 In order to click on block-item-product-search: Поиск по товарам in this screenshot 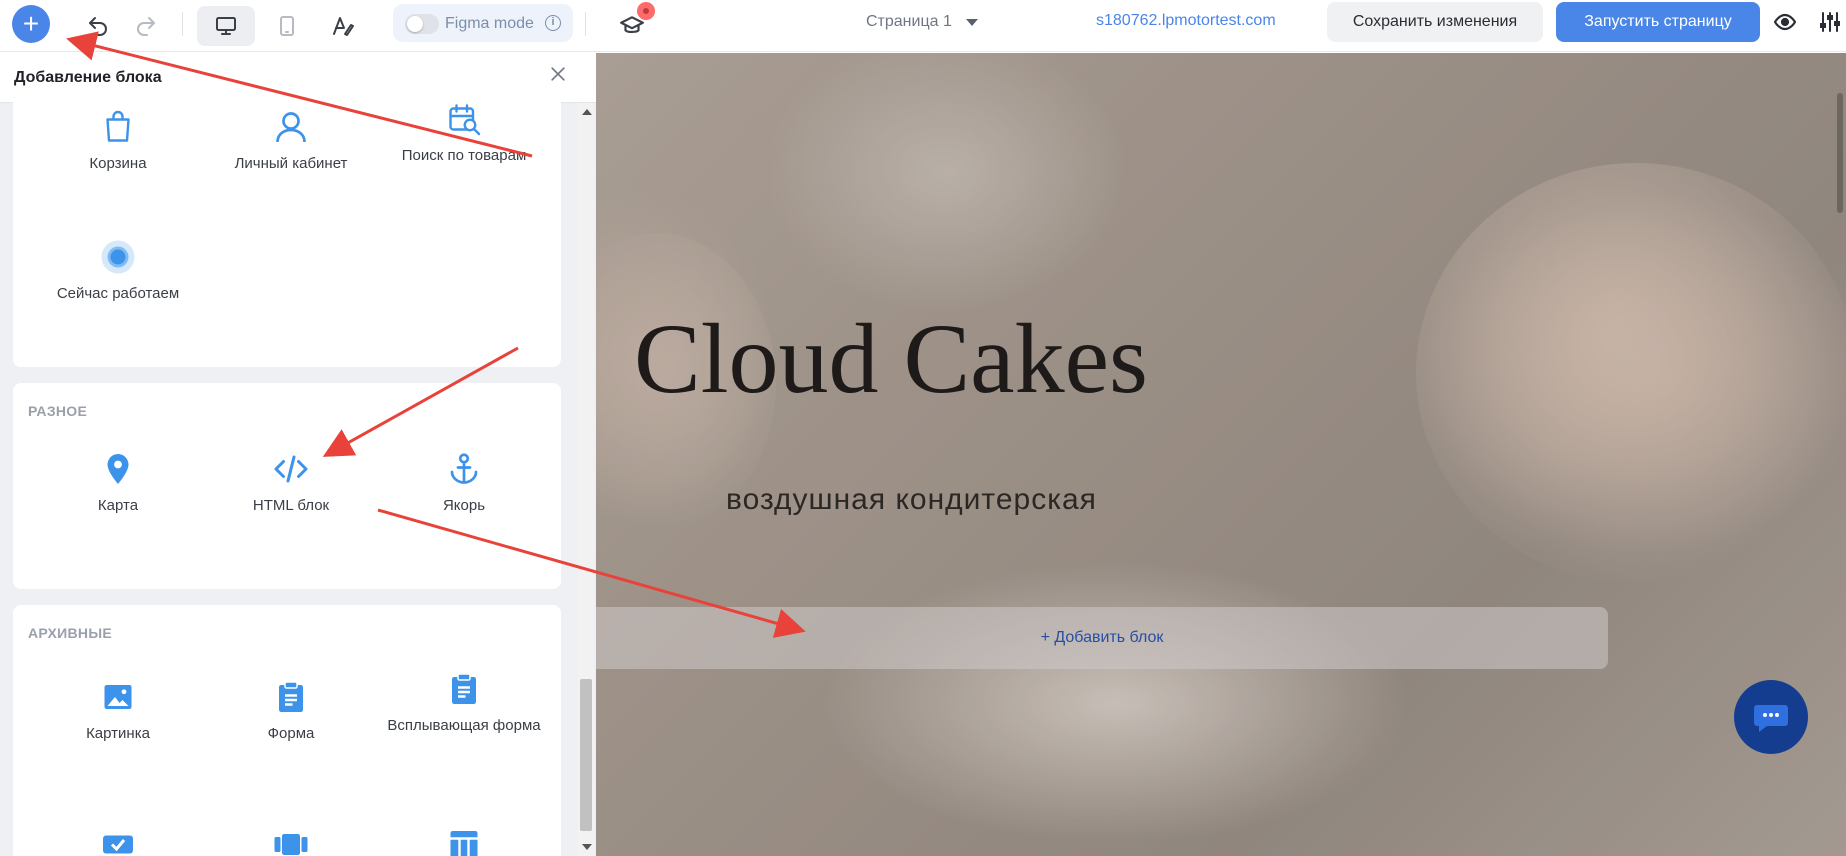, I will do `click(464, 130)`.